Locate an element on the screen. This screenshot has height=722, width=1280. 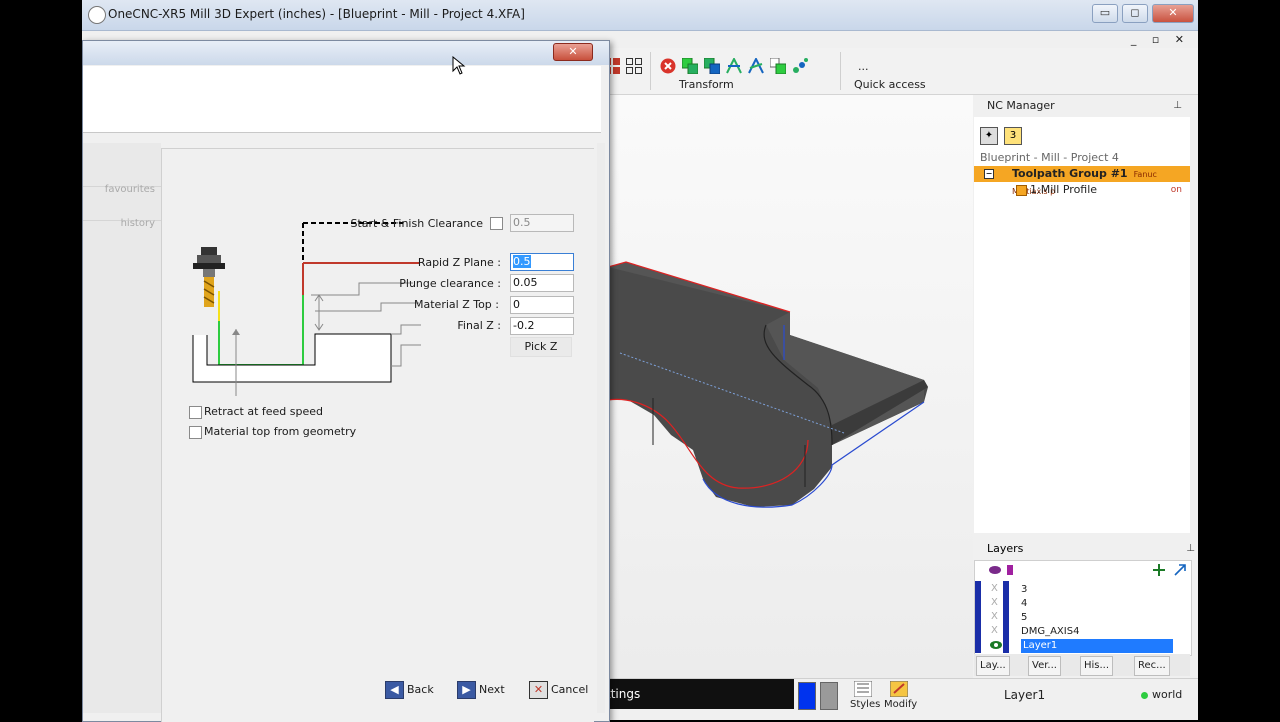
app-logo-icon is located at coordinates (97, 15).